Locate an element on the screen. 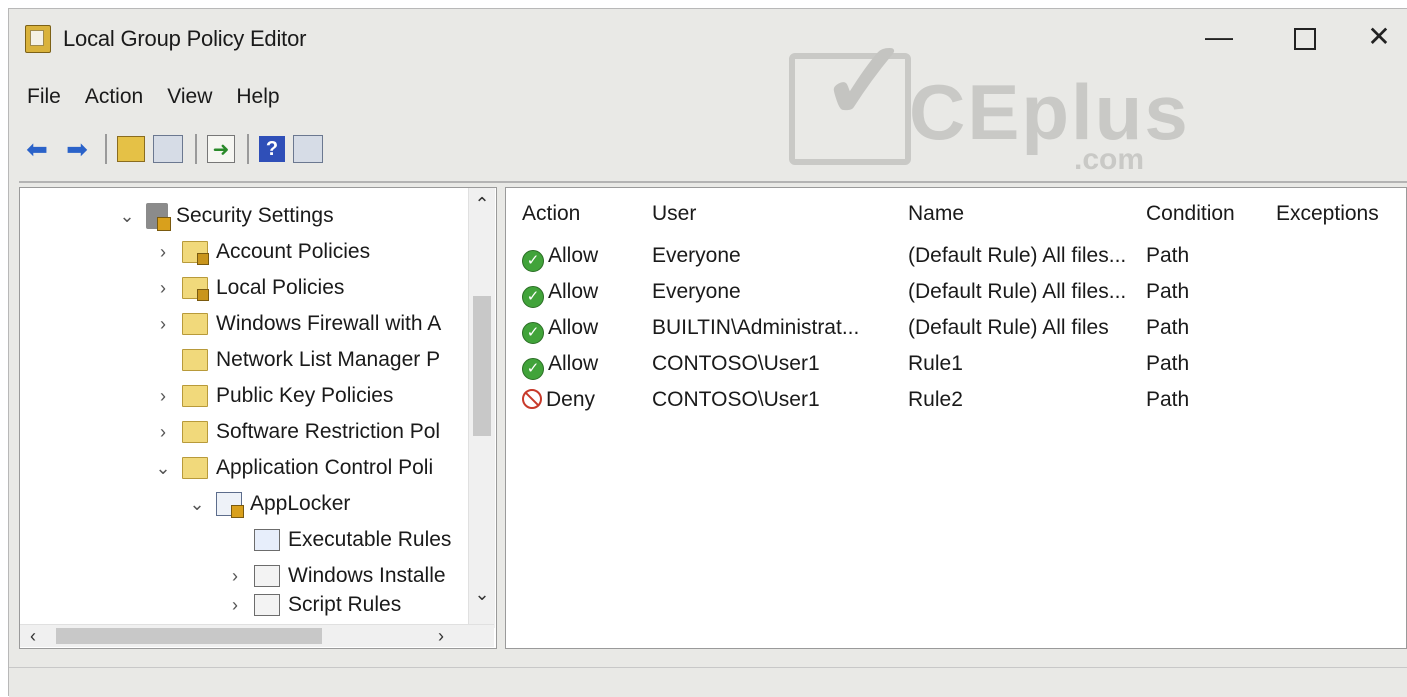  tree-item-label: AppLocker is located at coordinates (300, 503).